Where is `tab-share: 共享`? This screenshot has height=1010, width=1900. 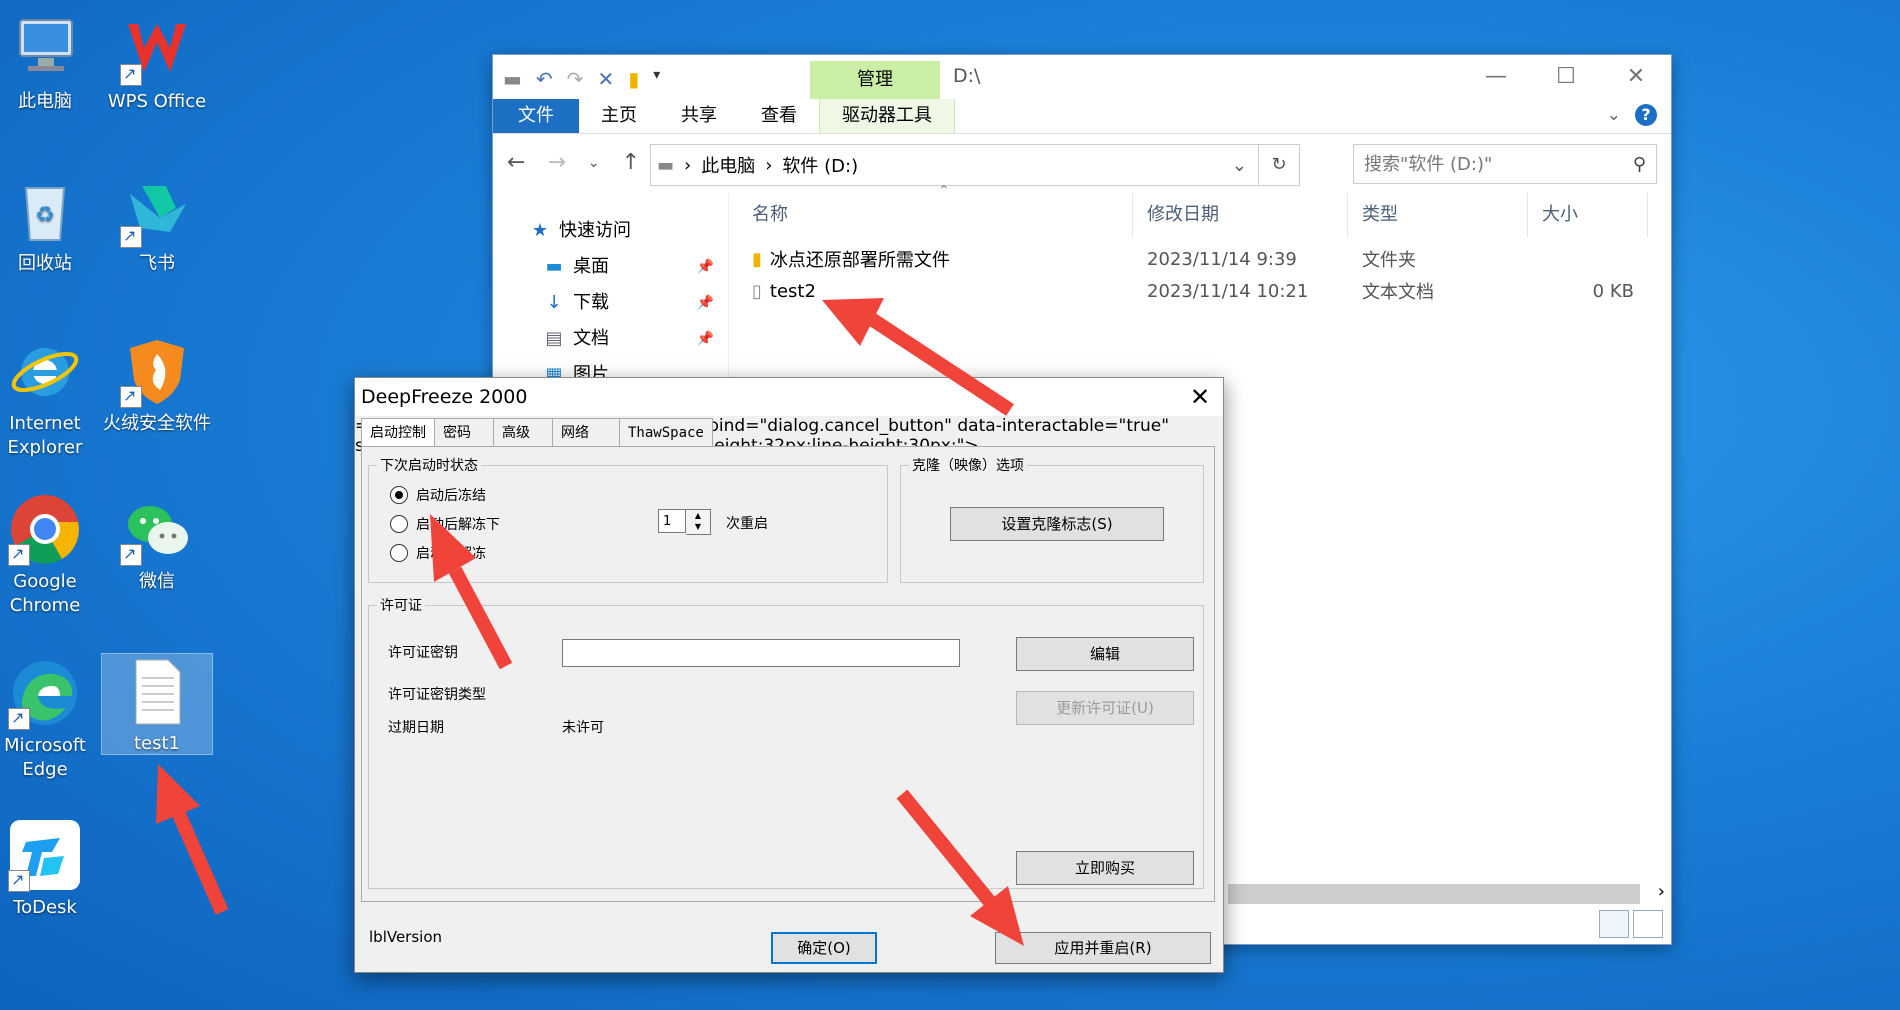 tab-share: 共享 is located at coordinates (699, 116).